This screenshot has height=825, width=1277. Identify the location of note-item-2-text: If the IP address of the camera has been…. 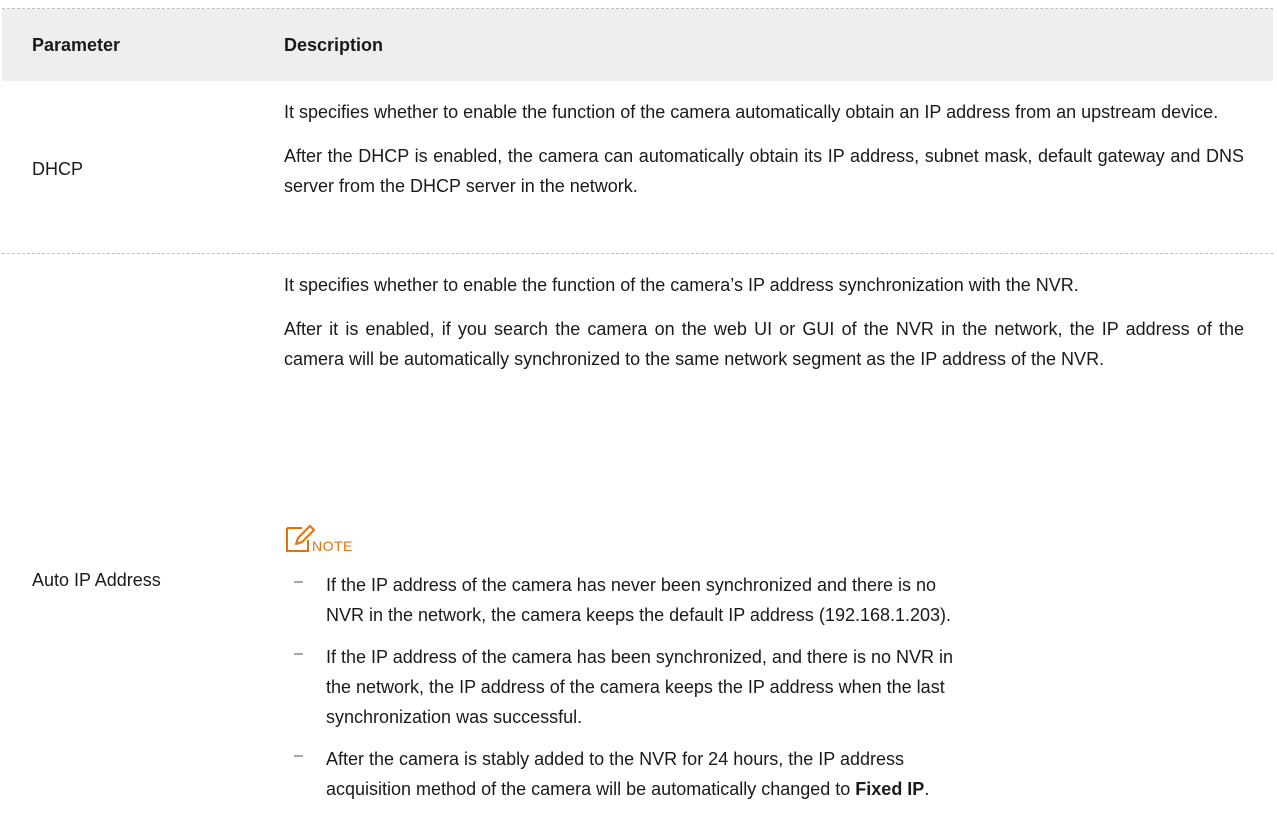
(640, 687).